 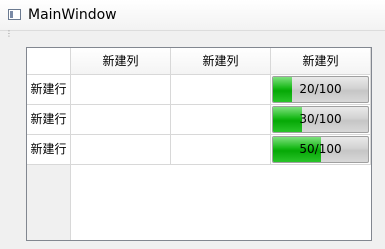 What do you see at coordinates (9, 34) in the screenshot?
I see `toolbar-grip-handle: ⋮` at bounding box center [9, 34].